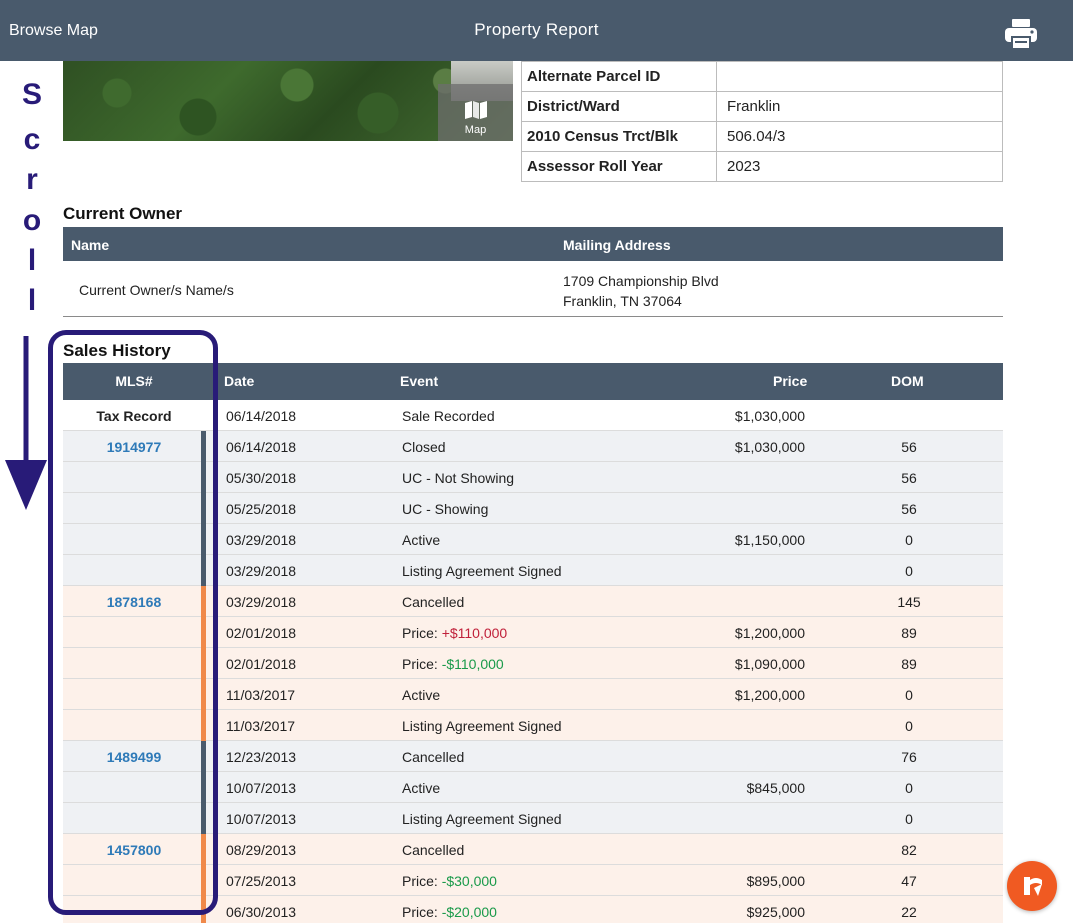 This screenshot has width=1073, height=923. Describe the element at coordinates (533, 849) in the screenshot. I see `table-row: 1457800 08/29/2013 Cancelled 82` at that location.